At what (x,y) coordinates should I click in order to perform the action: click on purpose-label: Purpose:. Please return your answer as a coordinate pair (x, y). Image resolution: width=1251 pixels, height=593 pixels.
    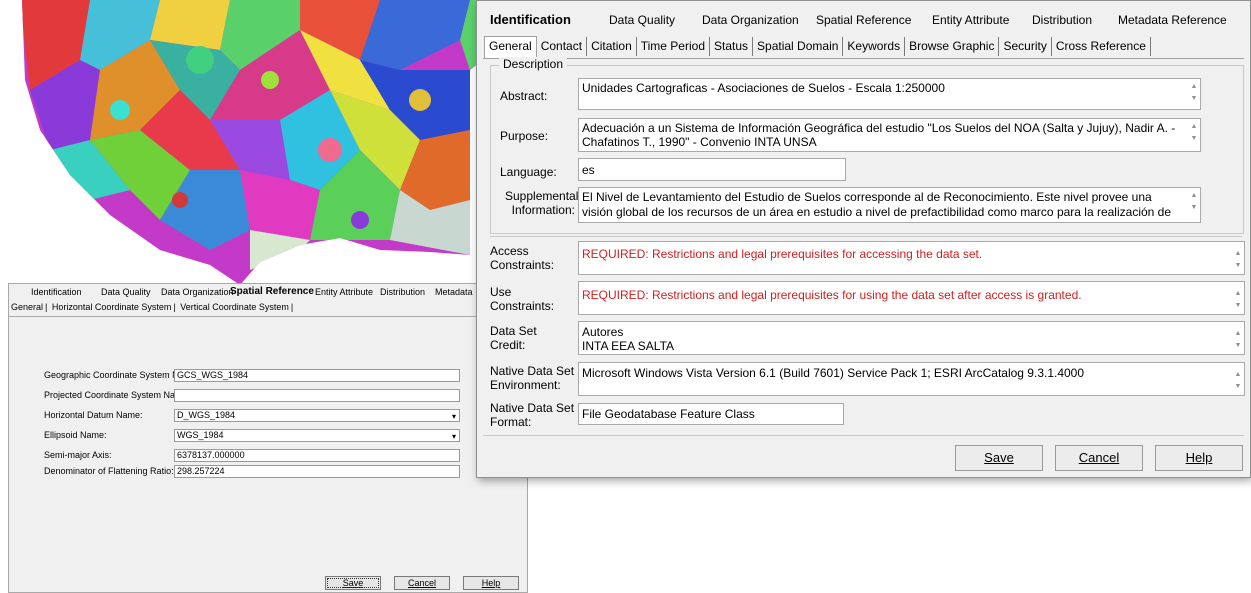
    Looking at the image, I should click on (524, 136).